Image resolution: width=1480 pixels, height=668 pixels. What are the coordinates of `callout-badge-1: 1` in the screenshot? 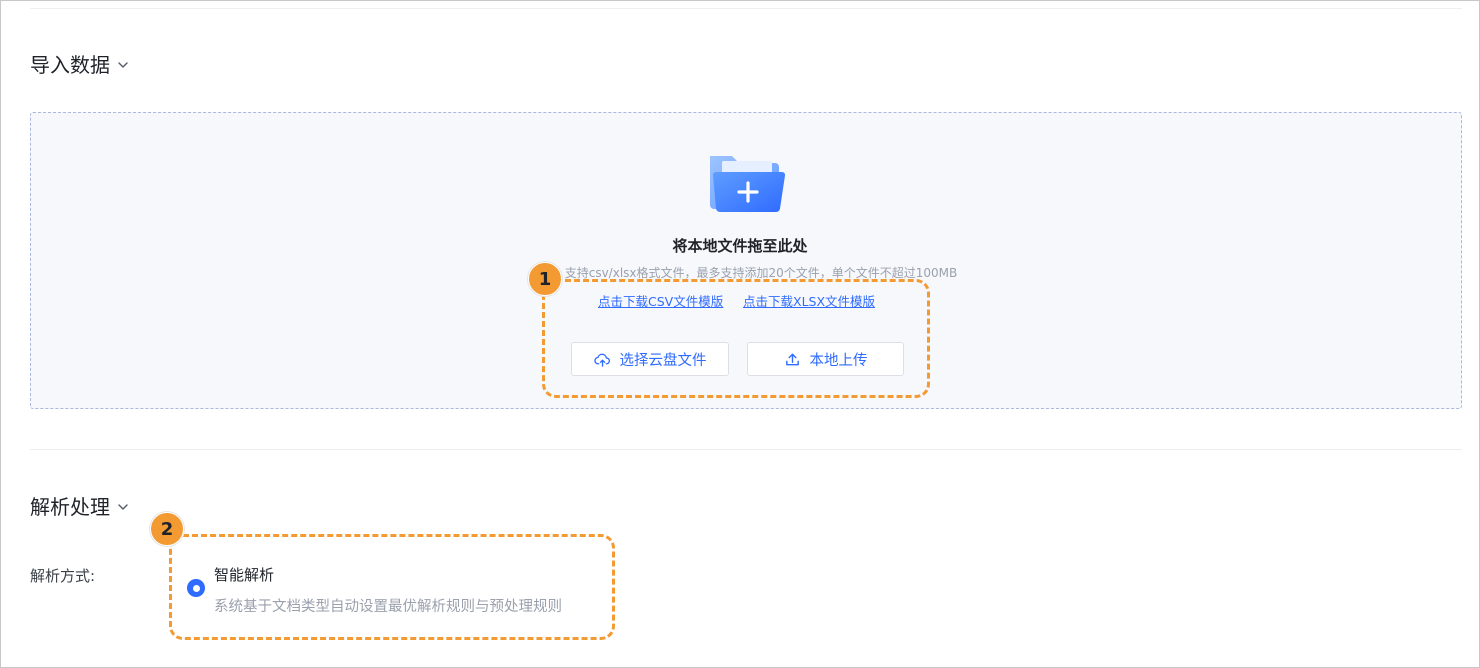 It's located at (545, 279).